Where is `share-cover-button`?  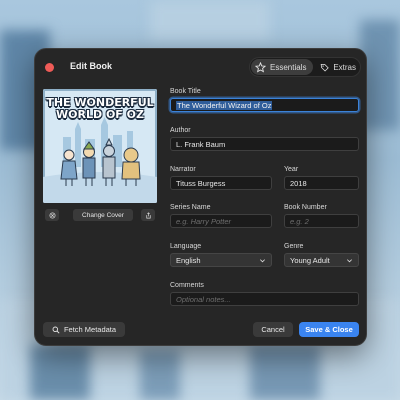 share-cover-button is located at coordinates (148, 215).